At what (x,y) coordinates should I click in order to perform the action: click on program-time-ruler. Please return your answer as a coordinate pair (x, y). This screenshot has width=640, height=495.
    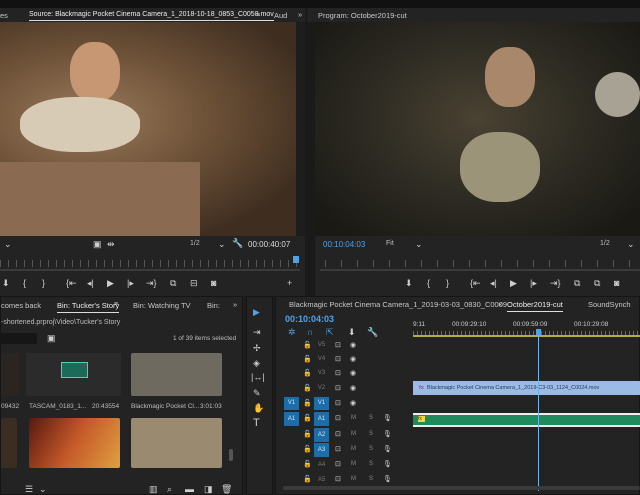
    Looking at the image, I should click on (482, 263).